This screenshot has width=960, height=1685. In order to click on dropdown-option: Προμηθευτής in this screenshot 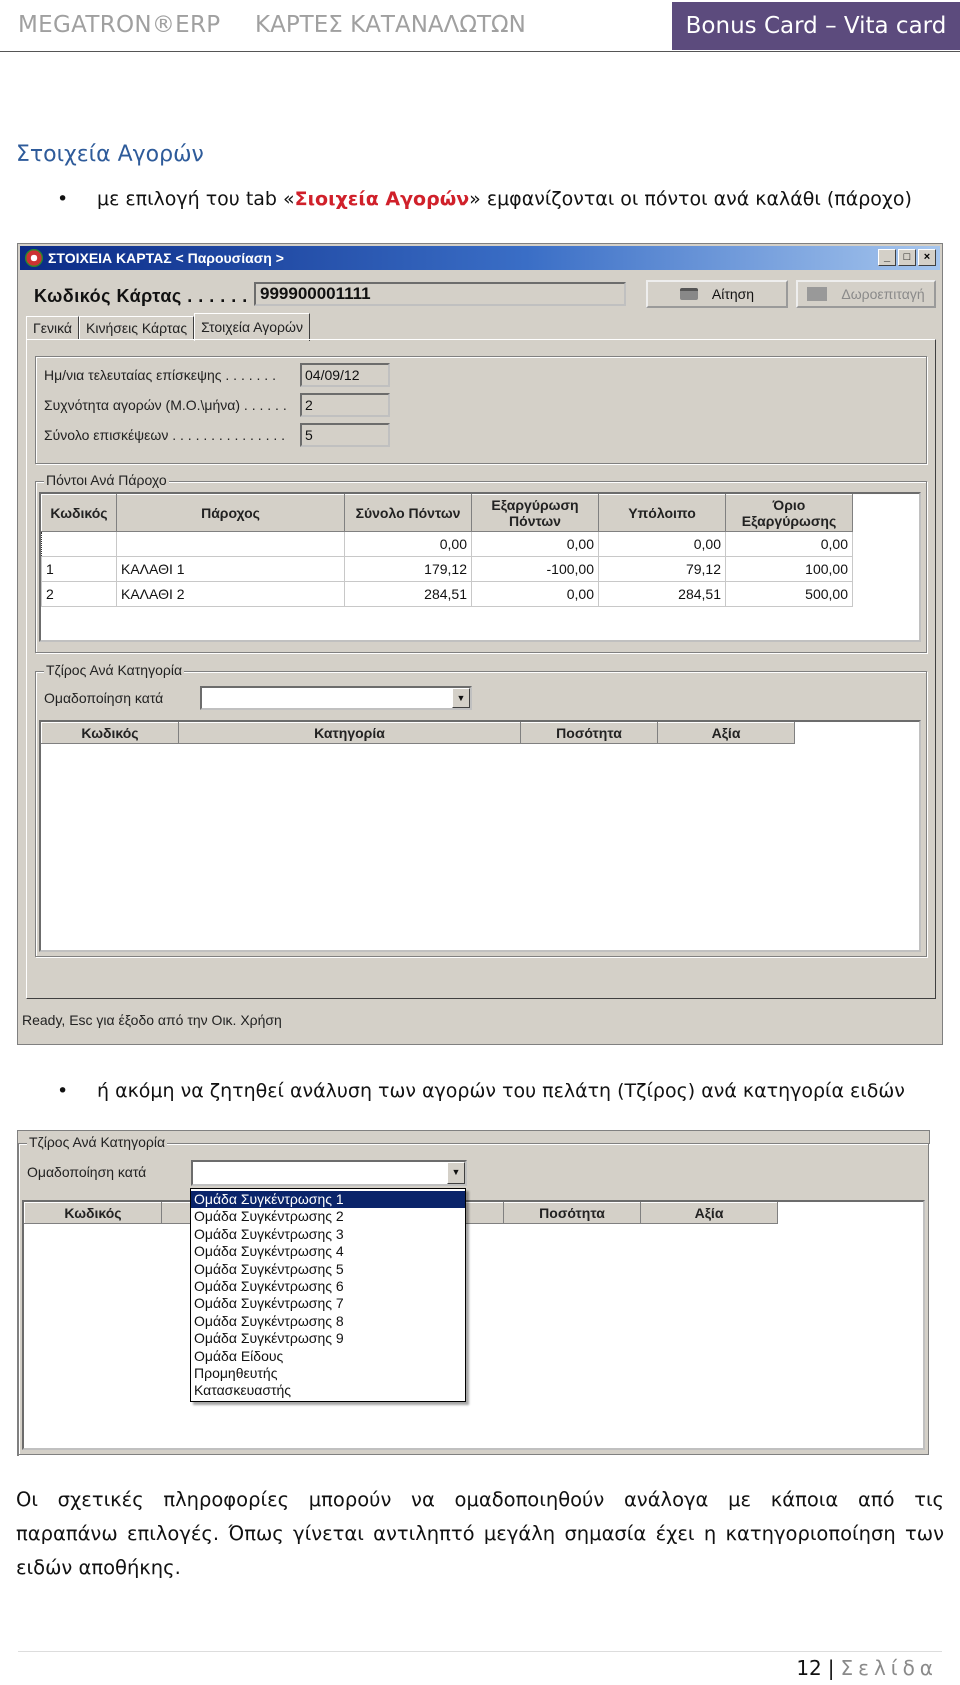, I will do `click(328, 1373)`.